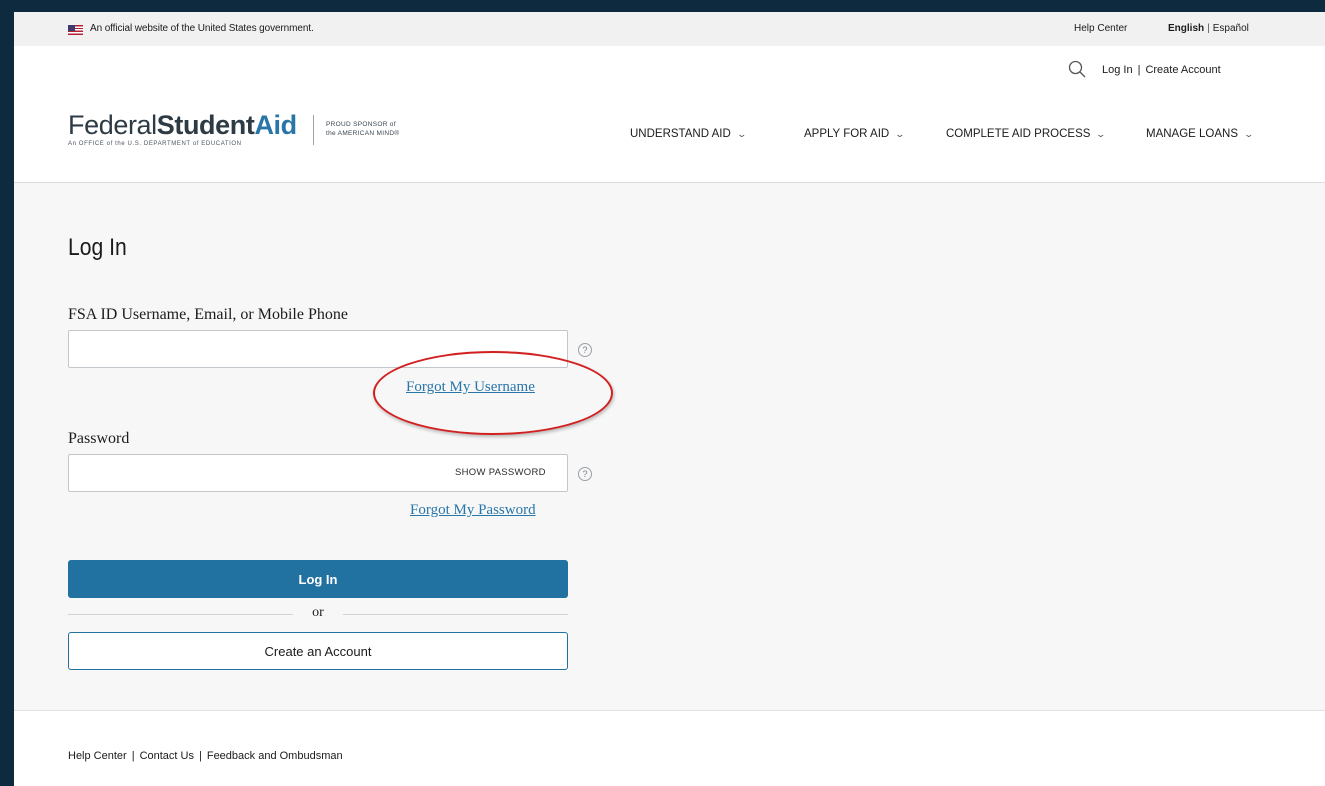  Describe the element at coordinates (1231, 28) in the screenshot. I see `lang-spanish: Español` at that location.